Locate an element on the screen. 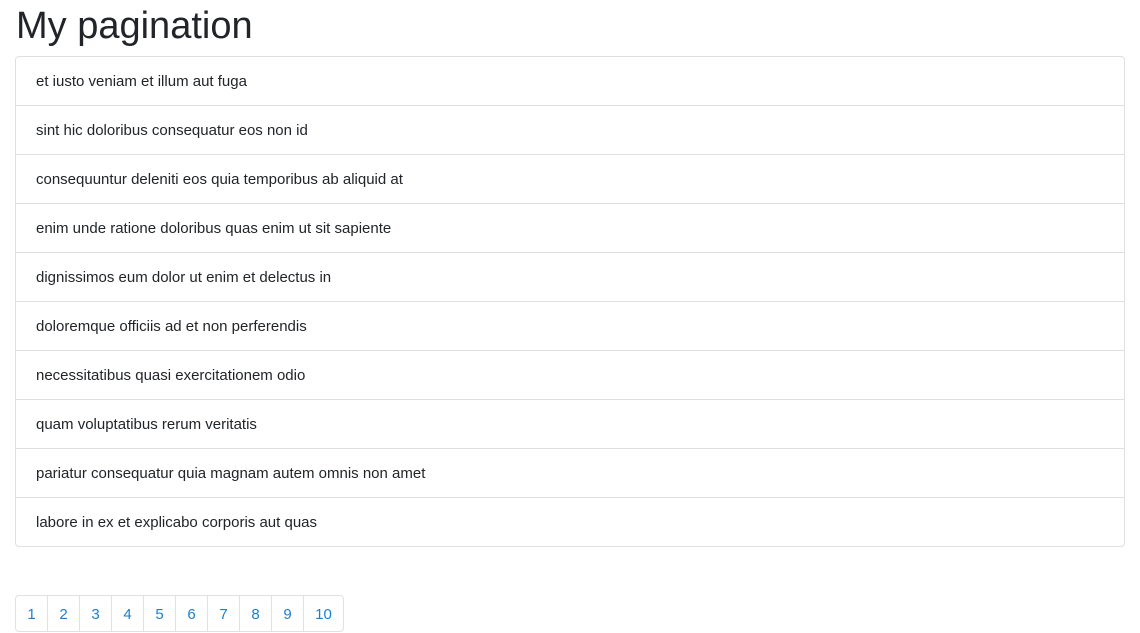 This screenshot has height=633, width=1140. page-item: 5 is located at coordinates (159, 613).